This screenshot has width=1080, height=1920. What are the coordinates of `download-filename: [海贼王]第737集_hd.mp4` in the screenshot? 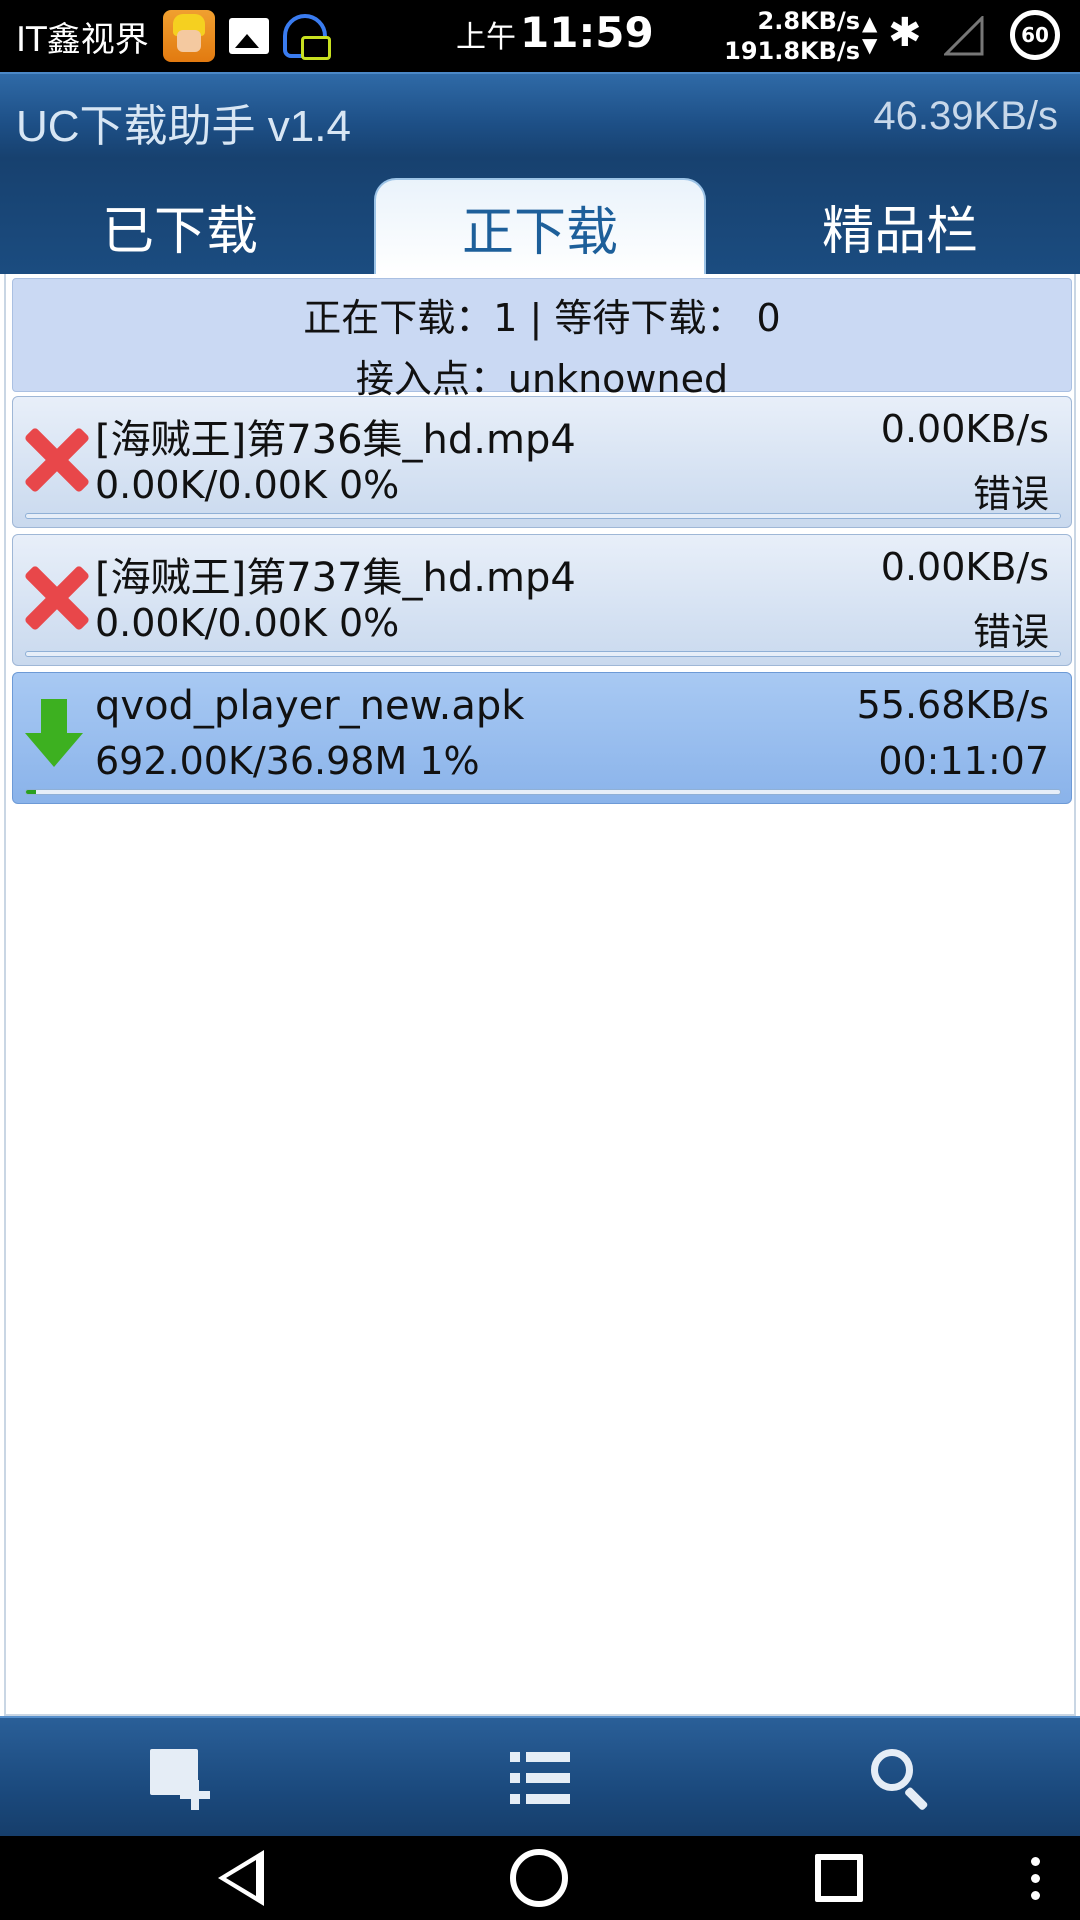 It's located at (335, 578).